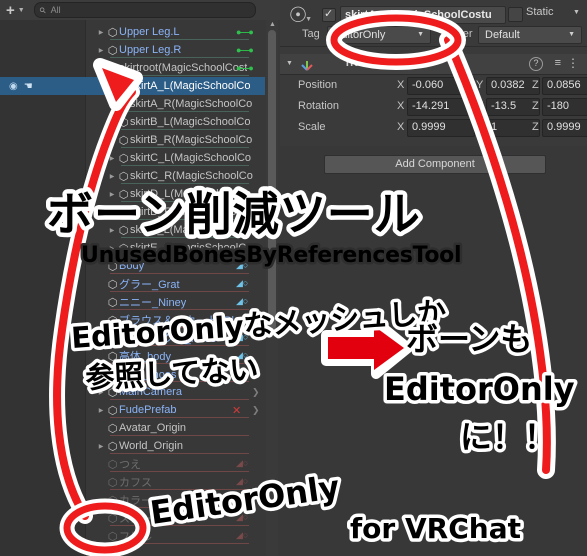 The image size is (587, 556). Describe the element at coordinates (564, 107) in the screenshot. I see `transform-field-rotation-z: -180` at that location.